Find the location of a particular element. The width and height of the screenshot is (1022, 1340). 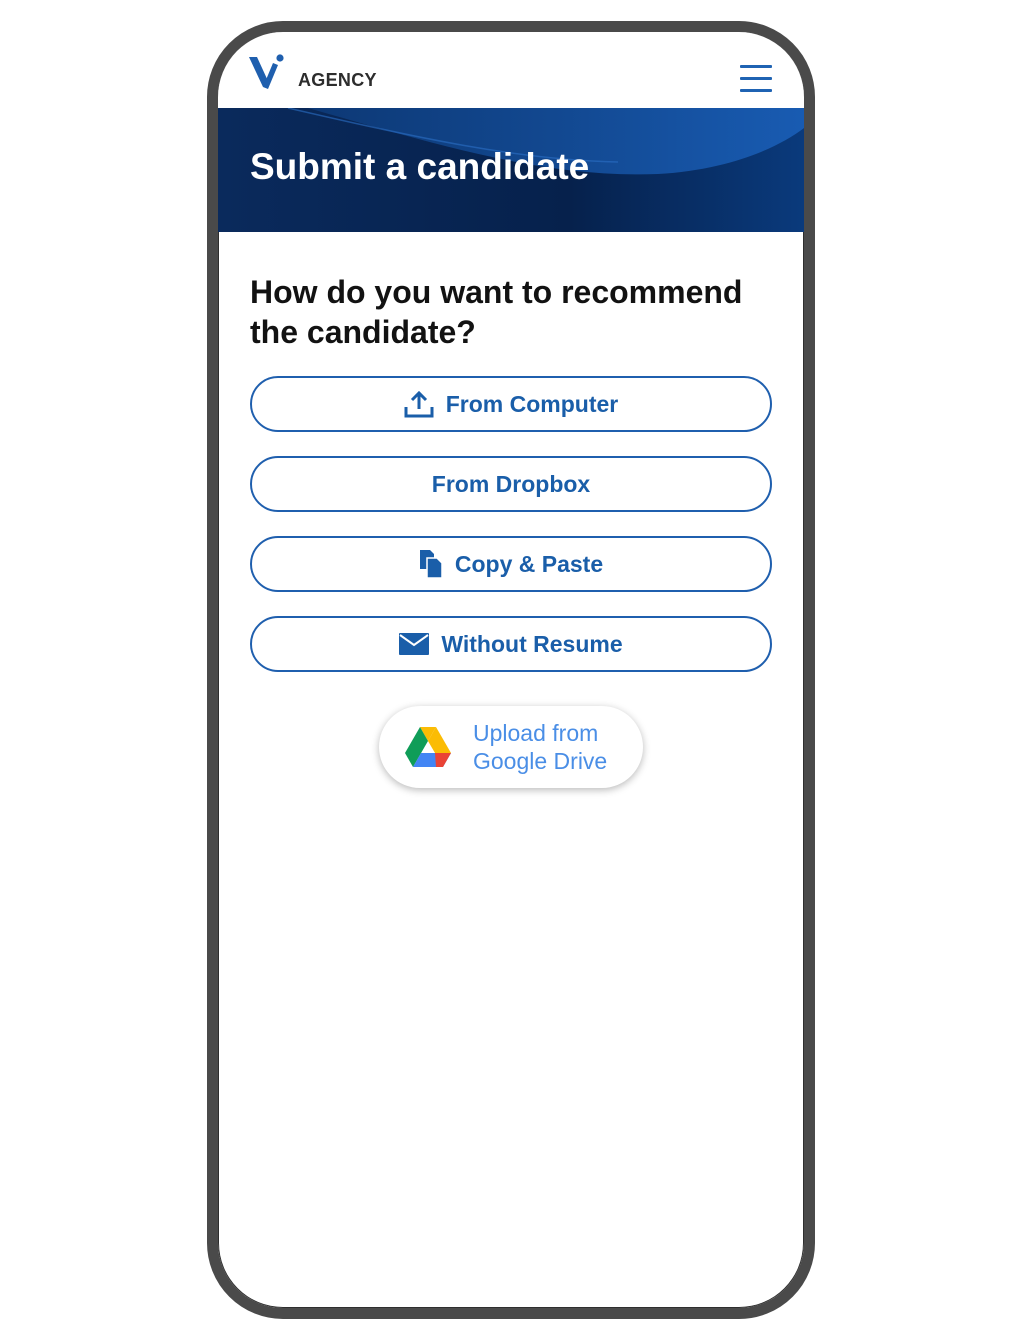

hamburger-menu-icon is located at coordinates (756, 79).